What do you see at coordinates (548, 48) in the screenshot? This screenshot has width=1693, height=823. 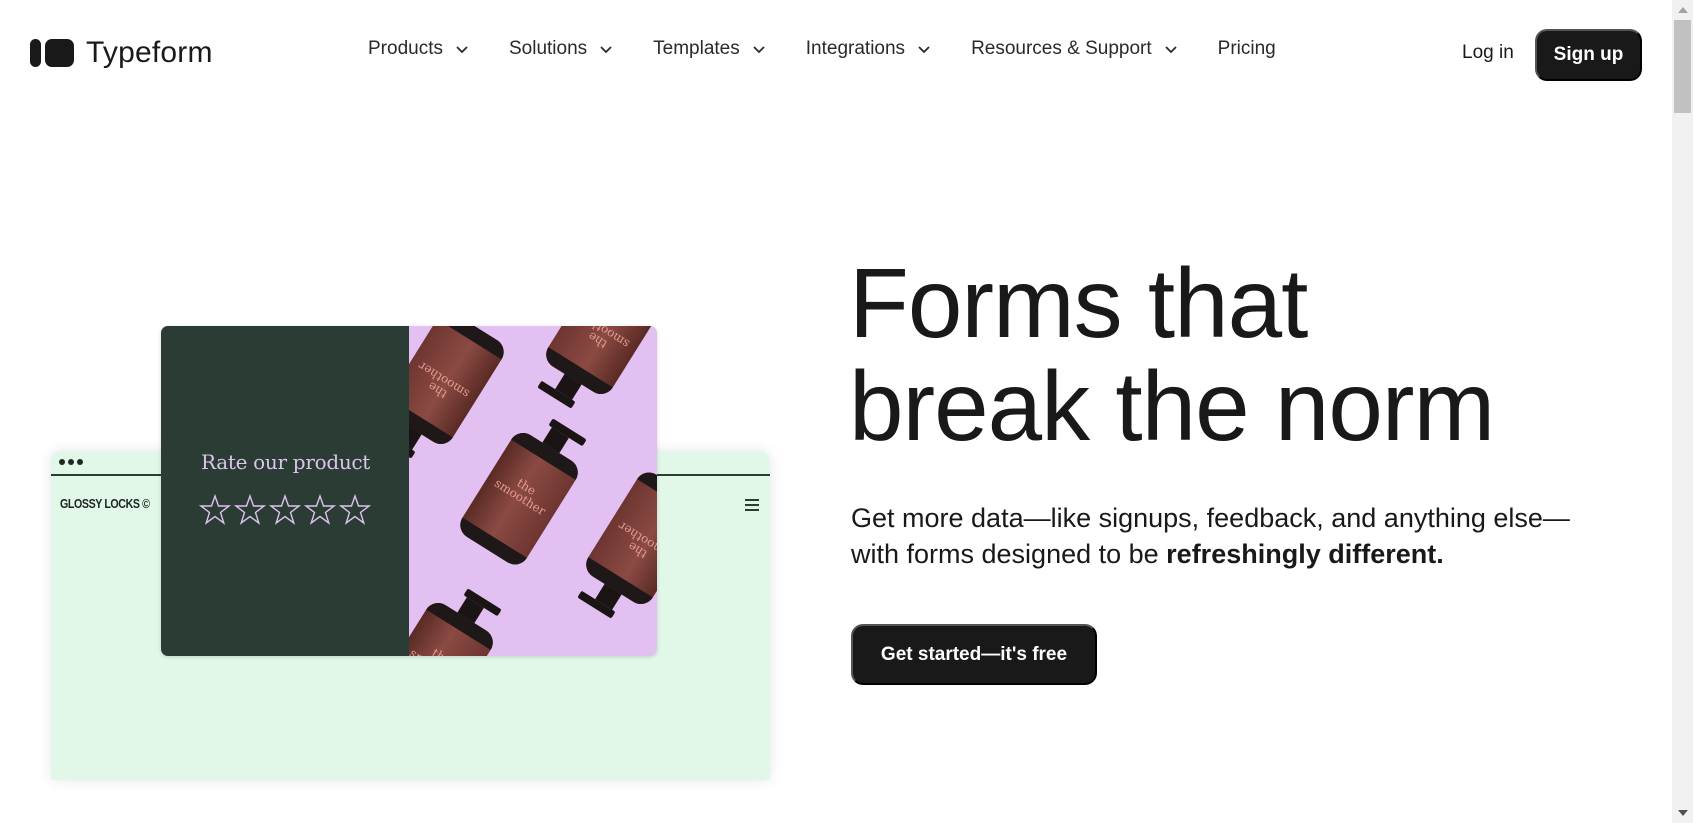 I see `nav-solutions-label: Solutions` at bounding box center [548, 48].